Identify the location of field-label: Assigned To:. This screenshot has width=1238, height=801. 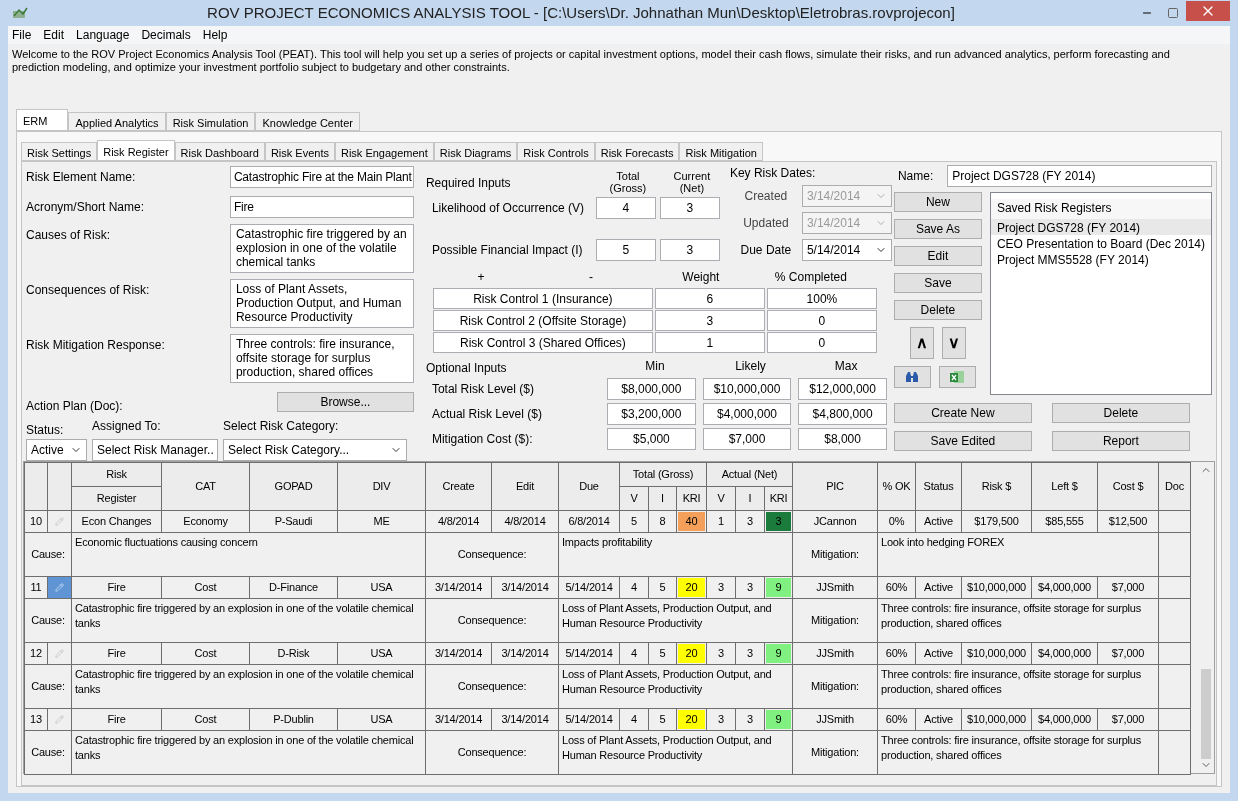
(127, 427).